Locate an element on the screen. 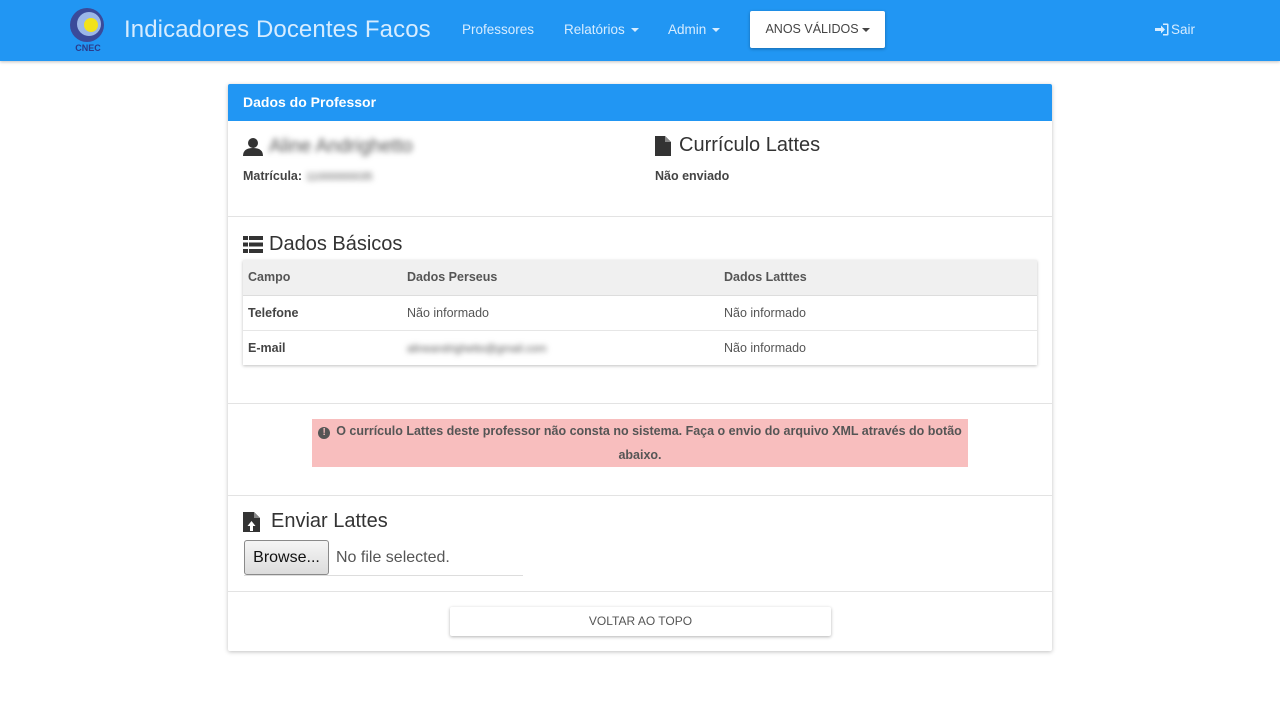 The width and height of the screenshot is (1280, 720). brand-title: Indicadores Docentes Facos is located at coordinates (277, 30).